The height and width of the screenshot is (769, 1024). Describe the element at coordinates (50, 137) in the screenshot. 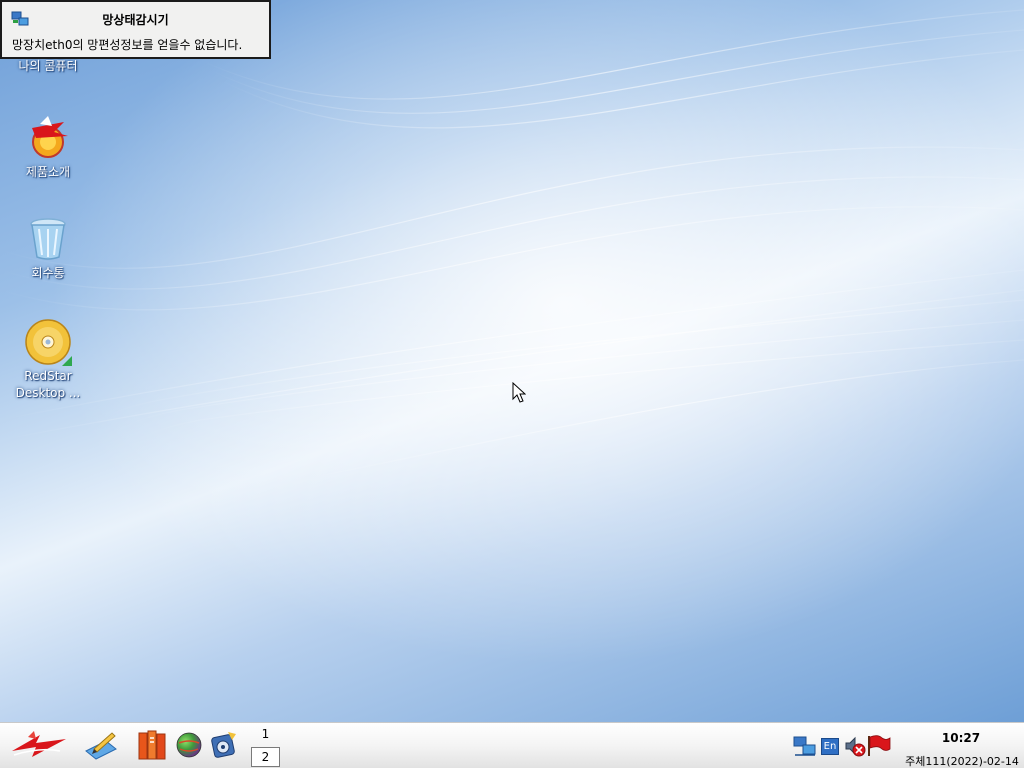

I see `product-intro-icon` at that location.